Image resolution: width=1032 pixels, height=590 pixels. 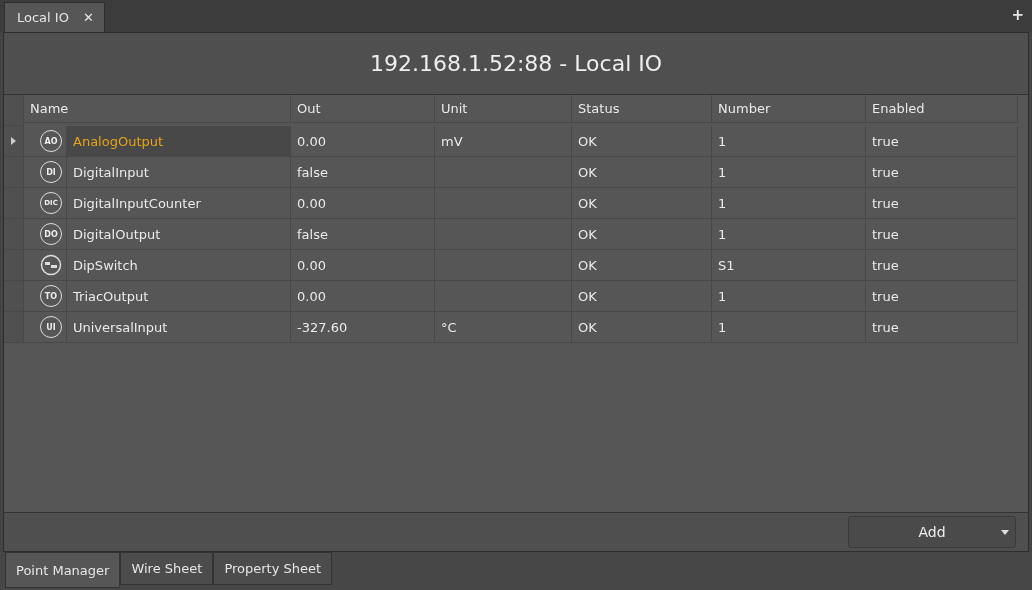 What do you see at coordinates (516, 64) in the screenshot?
I see `page-title: 192.168.1.52:88 - Local IO` at bounding box center [516, 64].